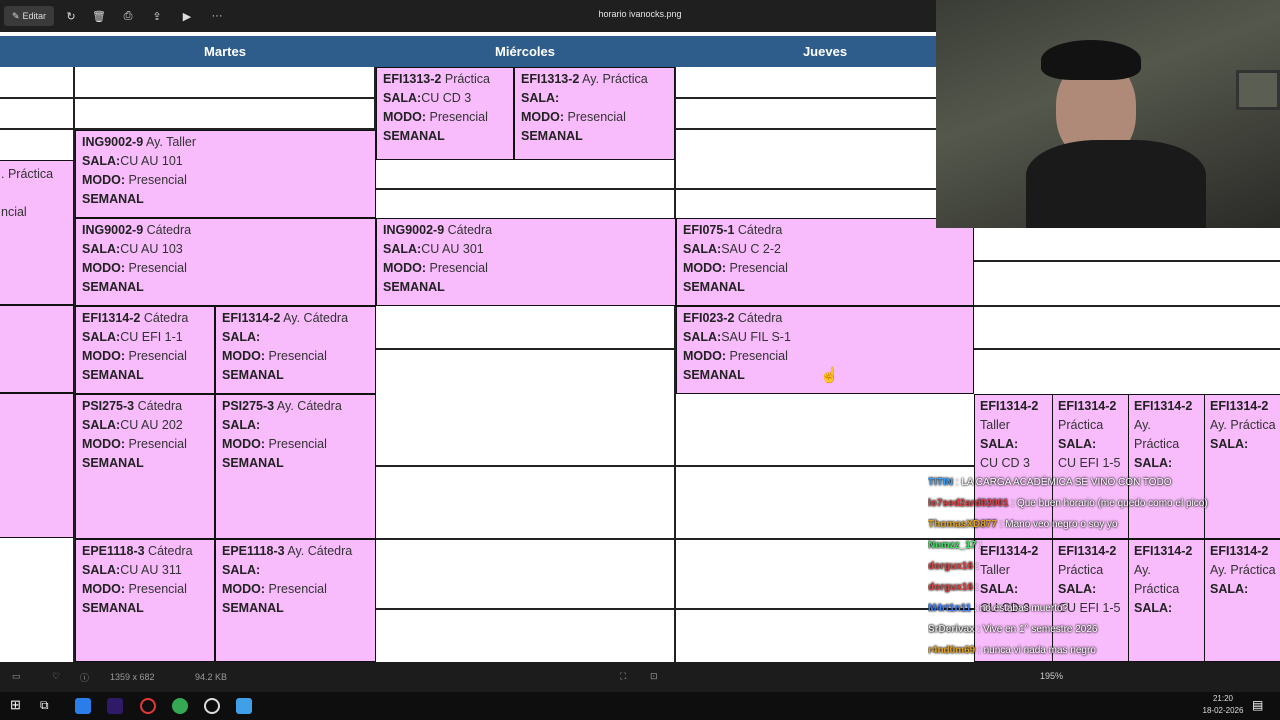  I want to click on streamer-shirt, so click(1116, 184).